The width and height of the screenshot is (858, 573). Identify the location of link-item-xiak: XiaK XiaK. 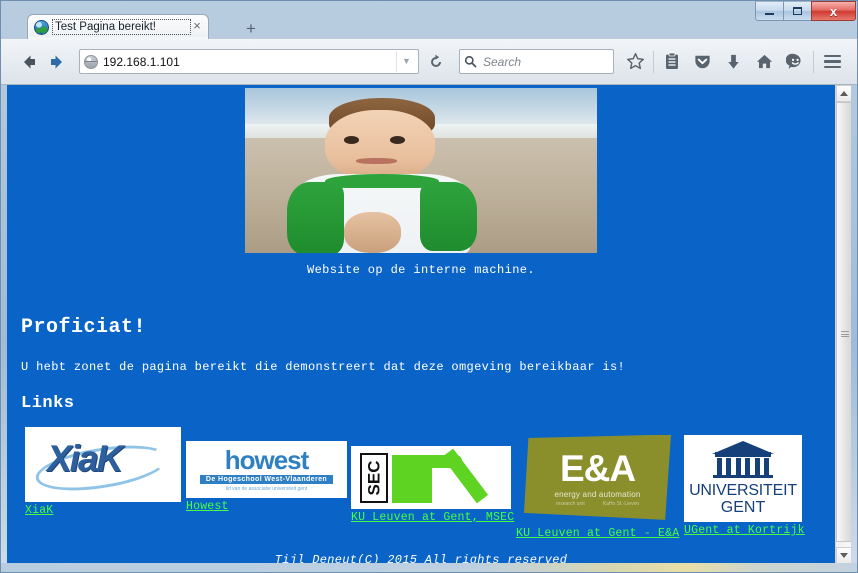
(103, 472).